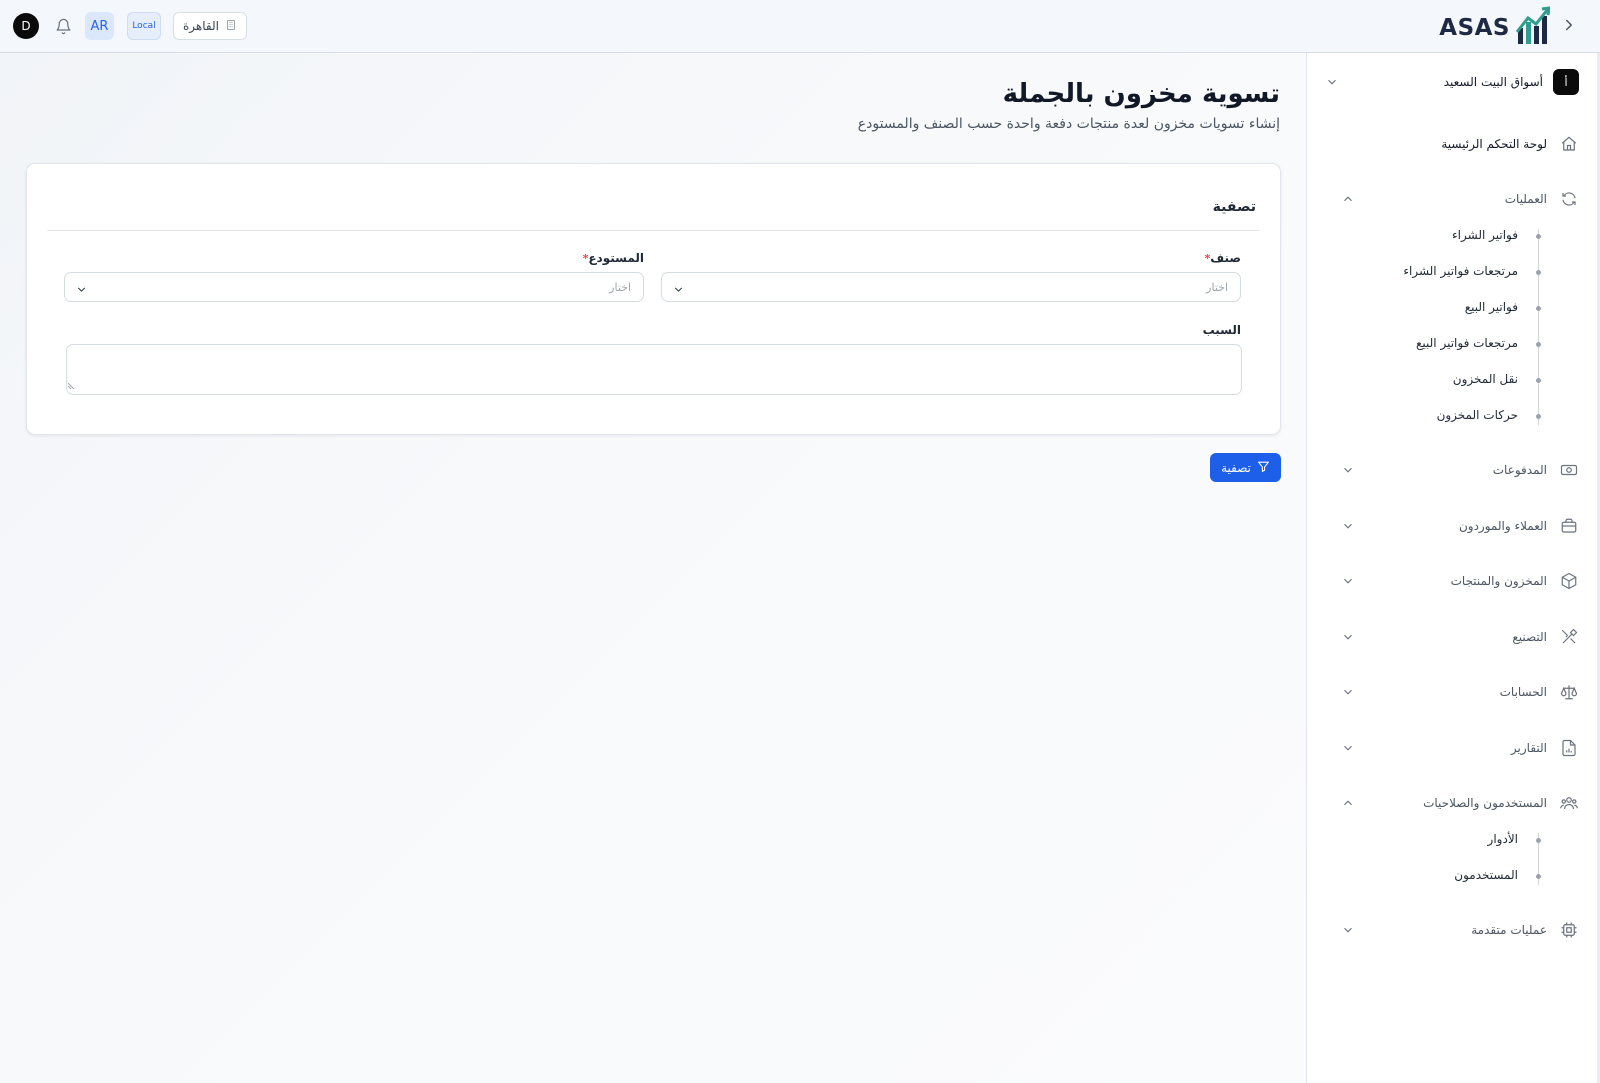  What do you see at coordinates (1477, 415) in the screenshot?
I see `sidebar-subitem-stock-movements: حركات المخزون` at bounding box center [1477, 415].